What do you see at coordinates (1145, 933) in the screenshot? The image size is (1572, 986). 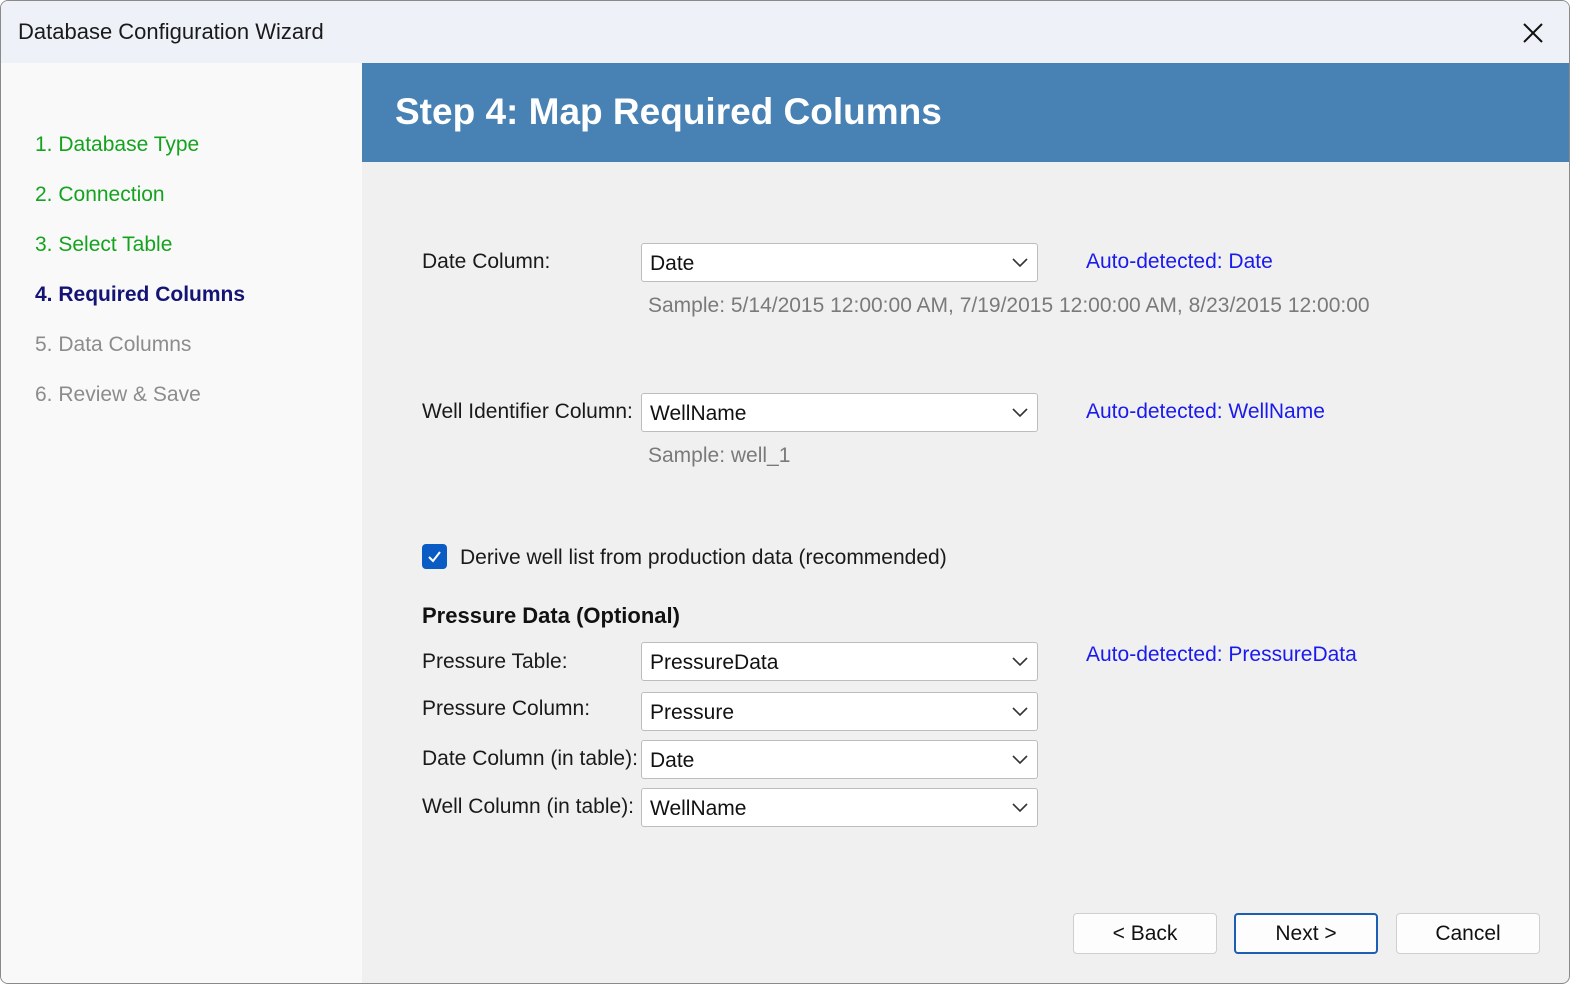 I see `back-button: < Back` at bounding box center [1145, 933].